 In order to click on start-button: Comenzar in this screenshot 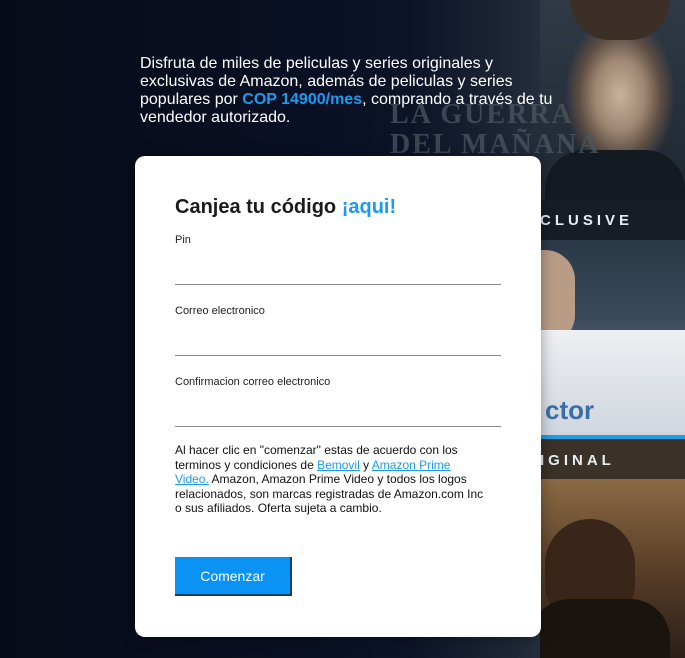, I will do `click(233, 576)`.